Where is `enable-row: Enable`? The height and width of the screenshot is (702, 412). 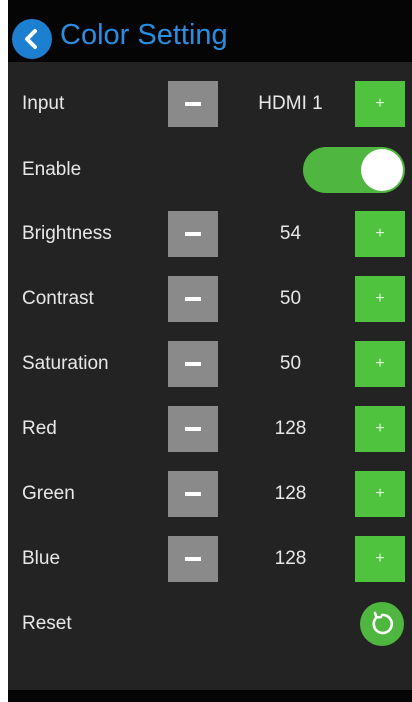 enable-row: Enable is located at coordinates (210, 170).